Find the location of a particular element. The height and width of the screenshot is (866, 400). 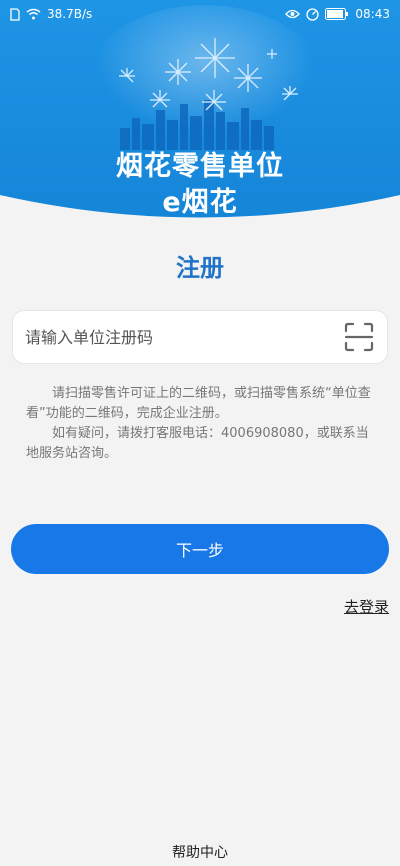

next-step-button: 下一步 is located at coordinates (200, 549).